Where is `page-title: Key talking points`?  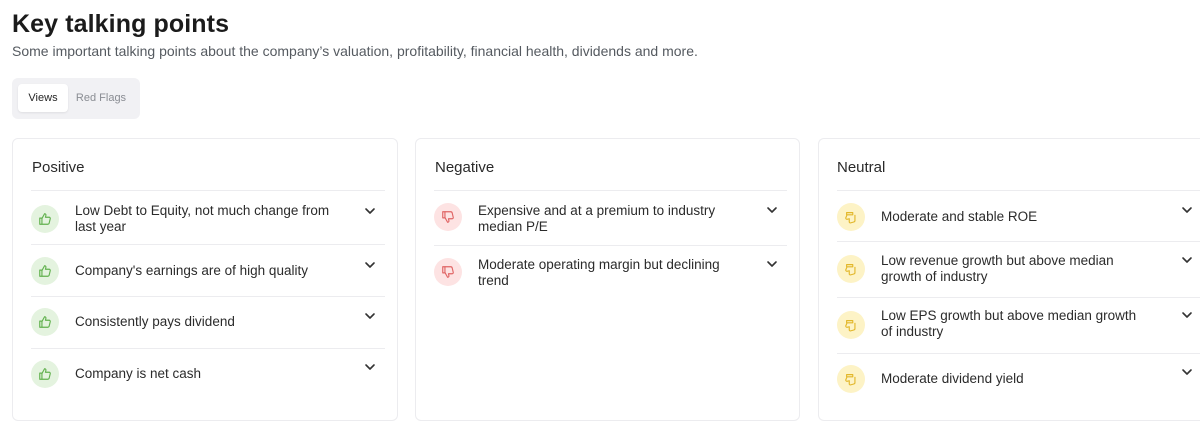 page-title: Key talking points is located at coordinates (121, 24).